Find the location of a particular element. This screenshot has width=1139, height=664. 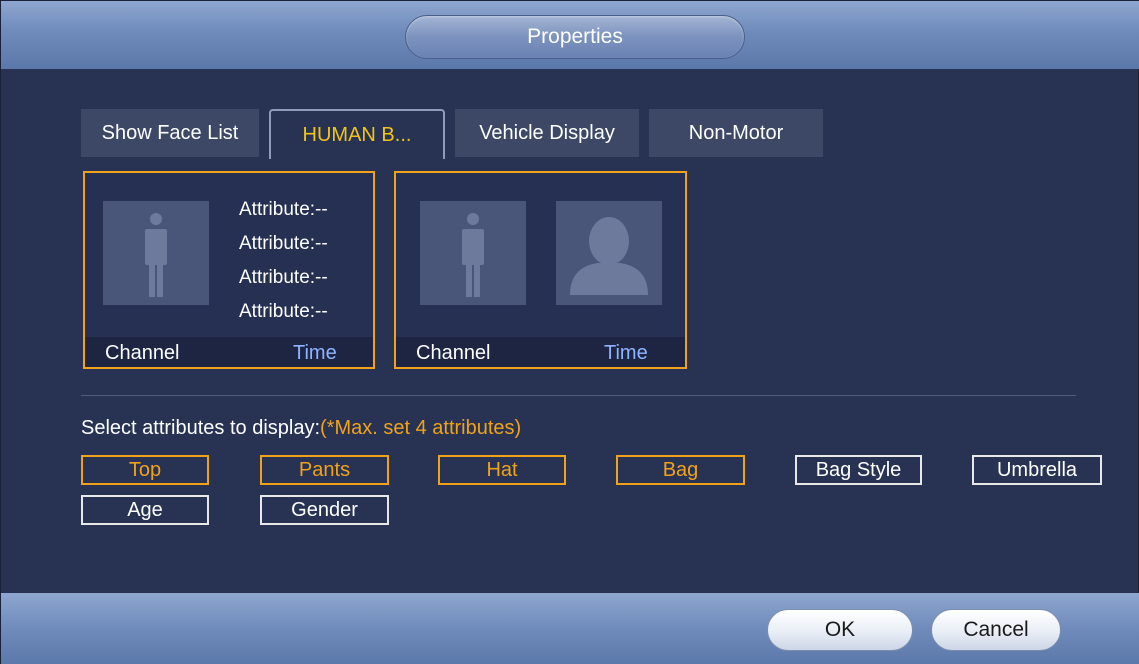

title-pill: Properties is located at coordinates (575, 37).